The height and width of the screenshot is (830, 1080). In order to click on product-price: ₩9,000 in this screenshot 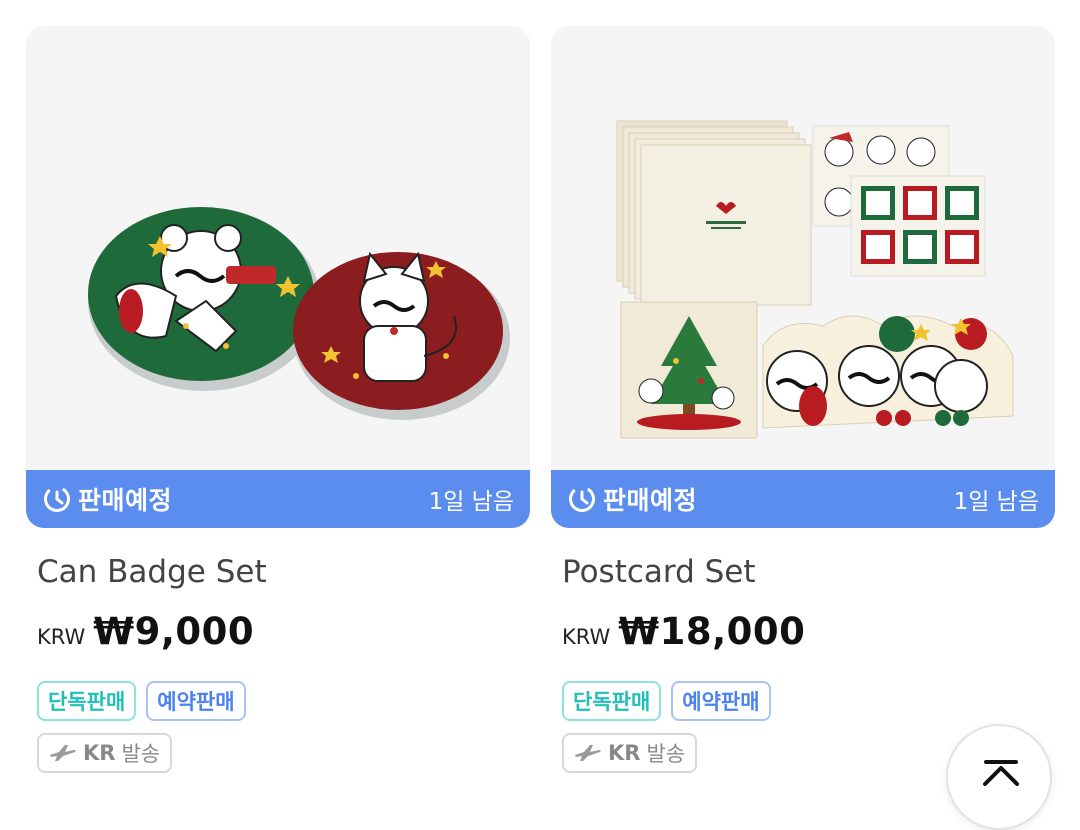, I will do `click(174, 631)`.